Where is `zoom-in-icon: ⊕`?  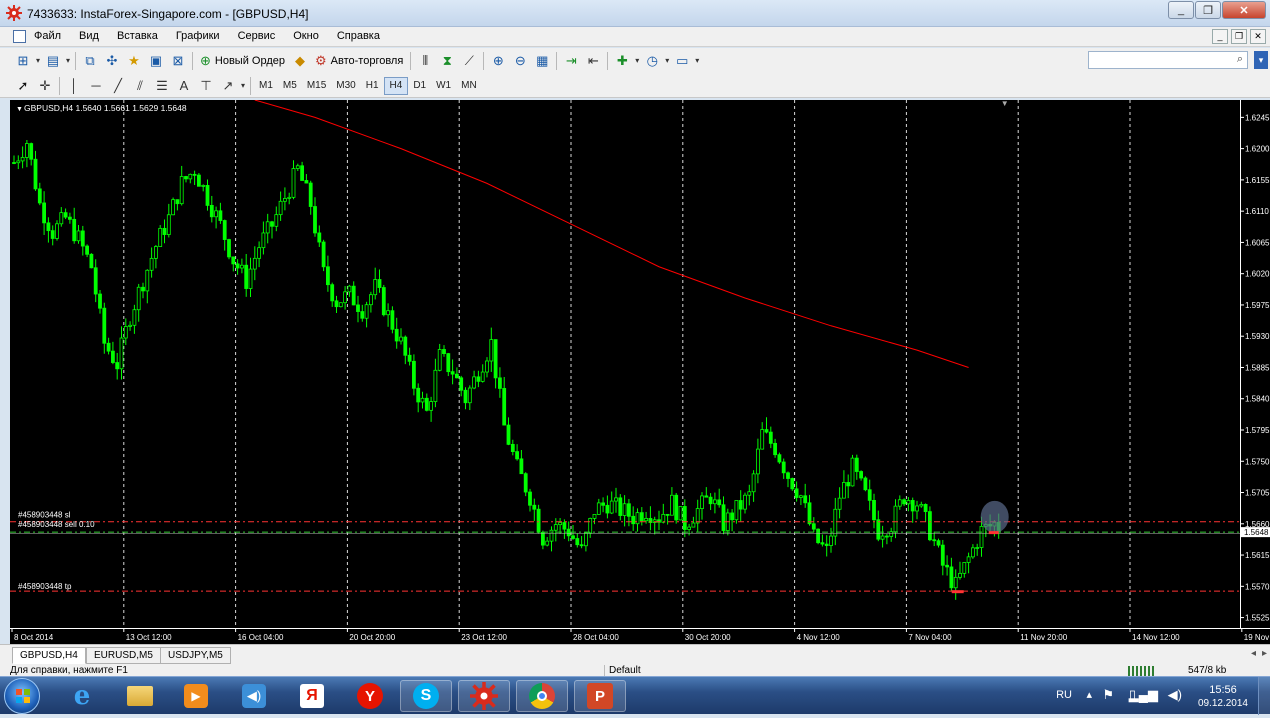 zoom-in-icon: ⊕ is located at coordinates (498, 60).